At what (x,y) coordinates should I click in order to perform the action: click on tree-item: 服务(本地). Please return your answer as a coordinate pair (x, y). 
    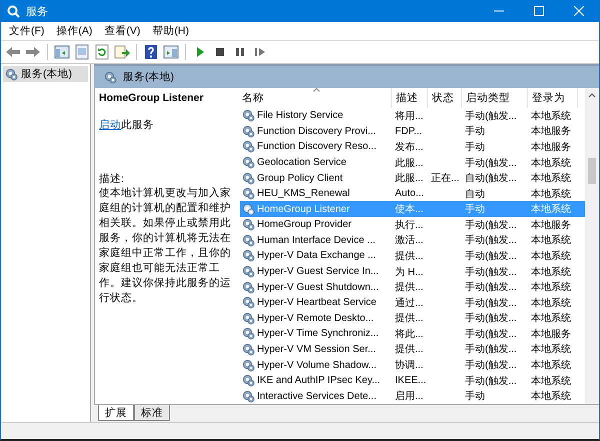
    Looking at the image, I should click on (45, 74).